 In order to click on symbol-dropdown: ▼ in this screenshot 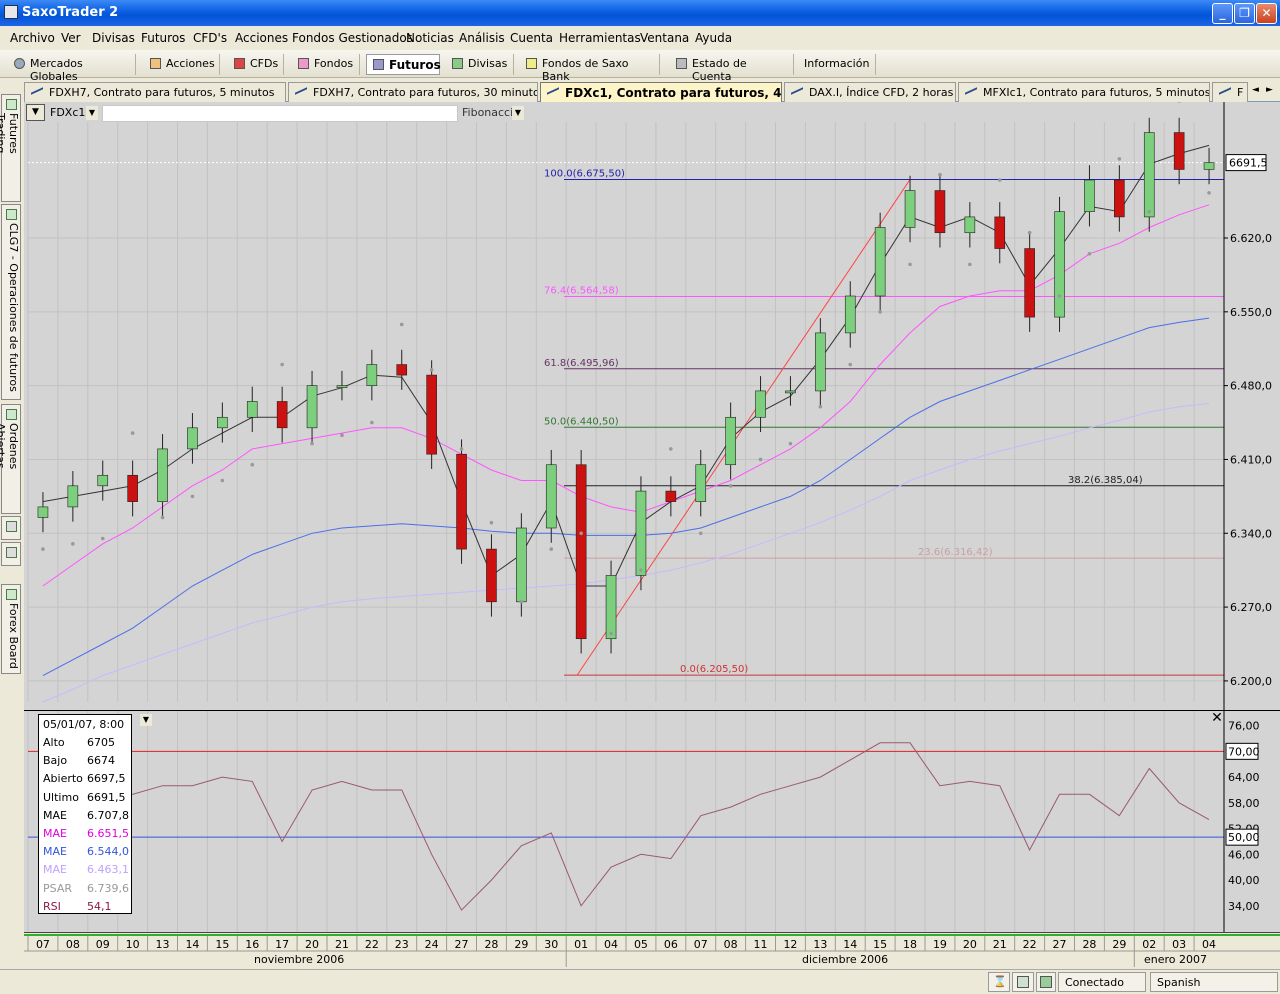, I will do `click(92, 113)`.